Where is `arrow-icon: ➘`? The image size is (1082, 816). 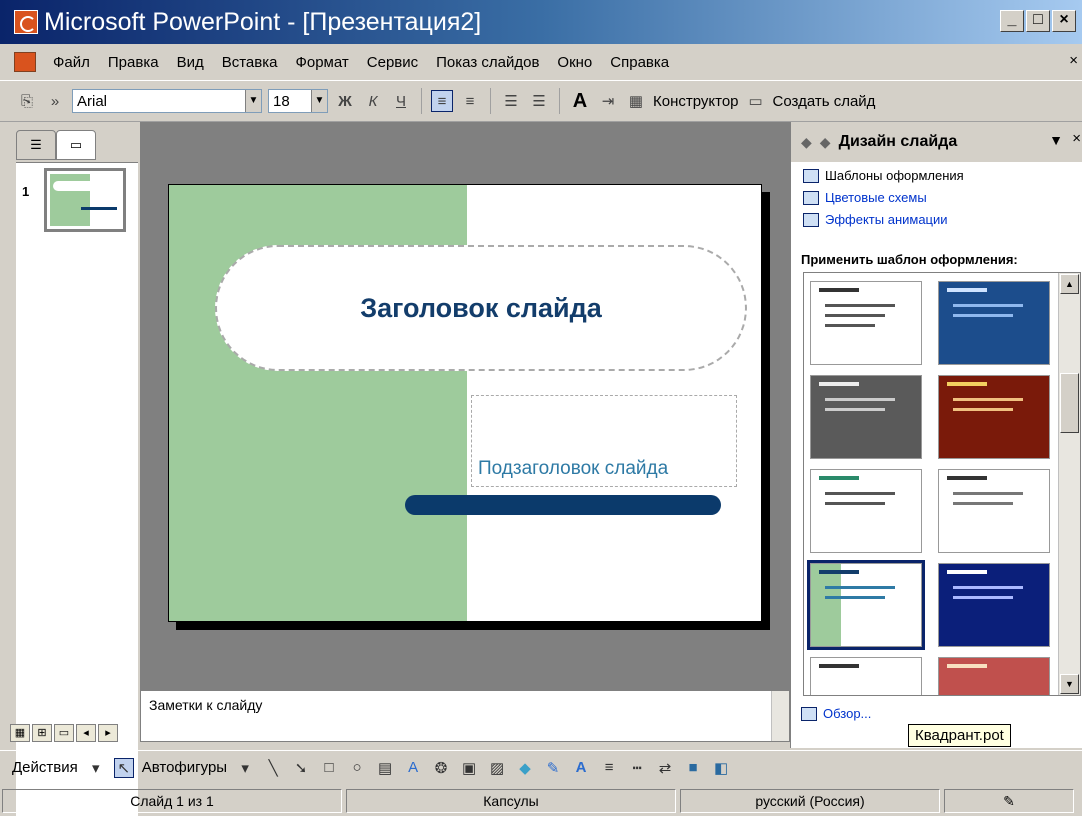
arrow-icon: ➘ is located at coordinates (301, 768).